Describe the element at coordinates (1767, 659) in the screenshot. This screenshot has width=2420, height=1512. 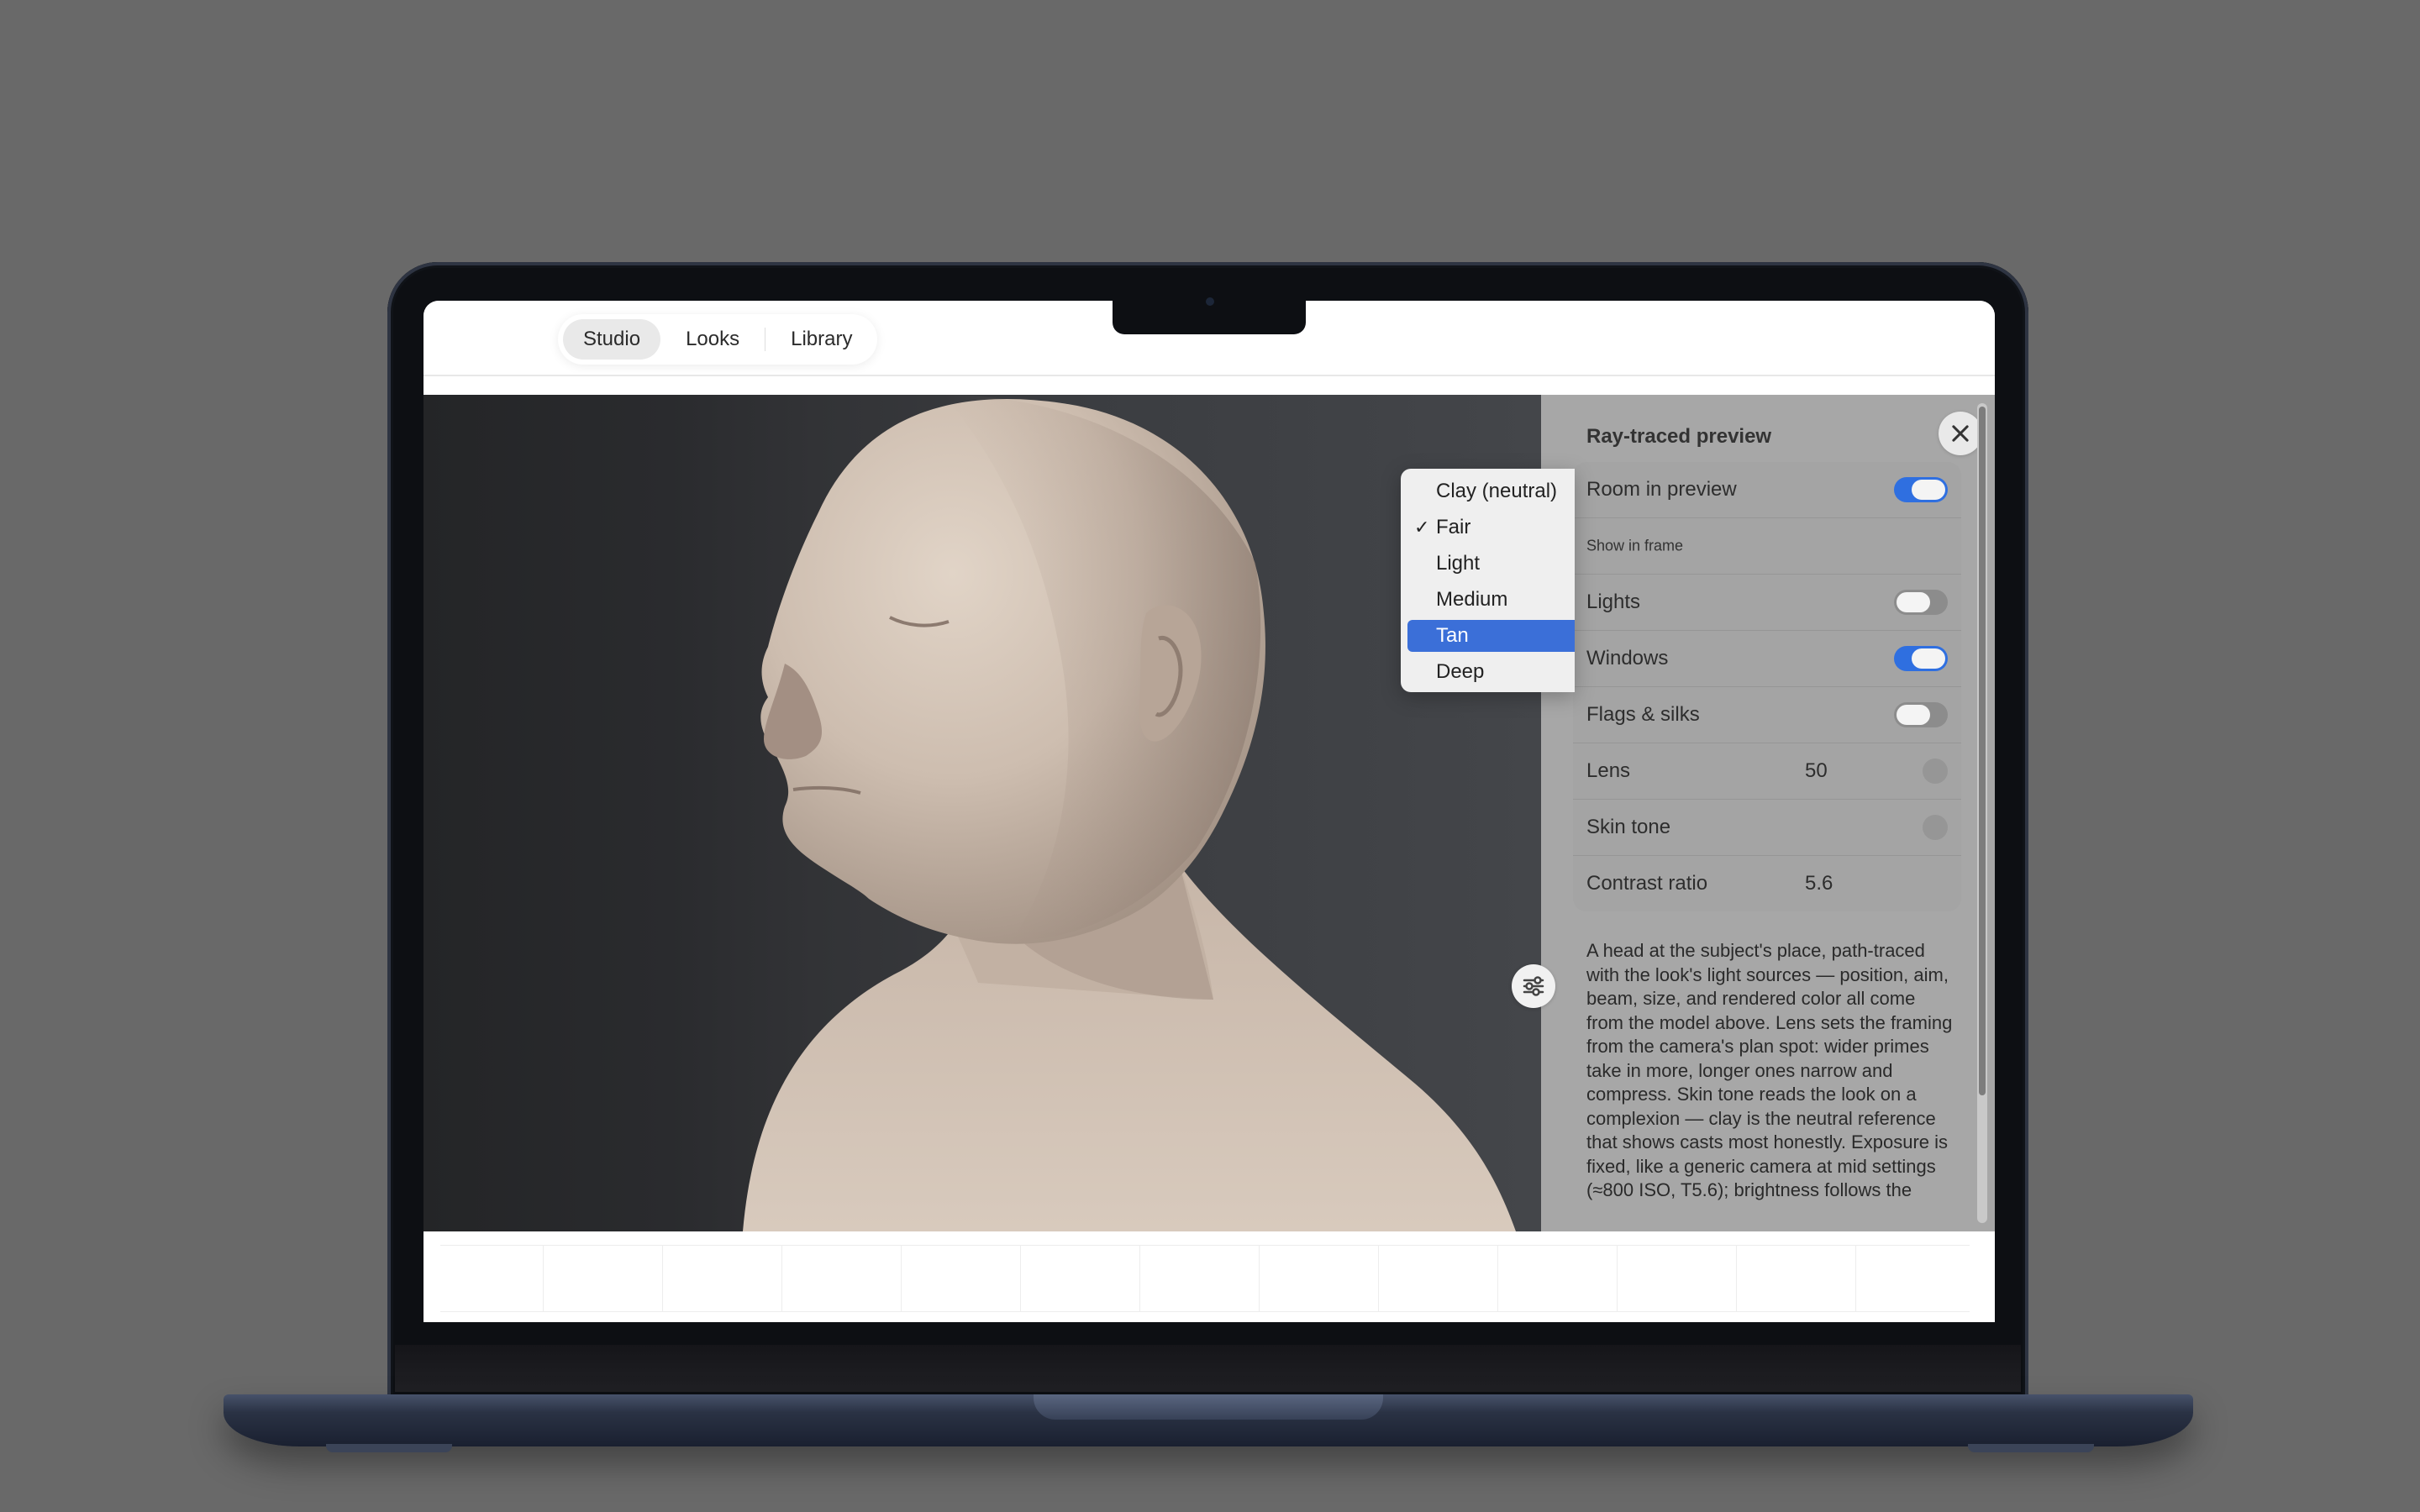
I see `windows-row: Windows` at that location.